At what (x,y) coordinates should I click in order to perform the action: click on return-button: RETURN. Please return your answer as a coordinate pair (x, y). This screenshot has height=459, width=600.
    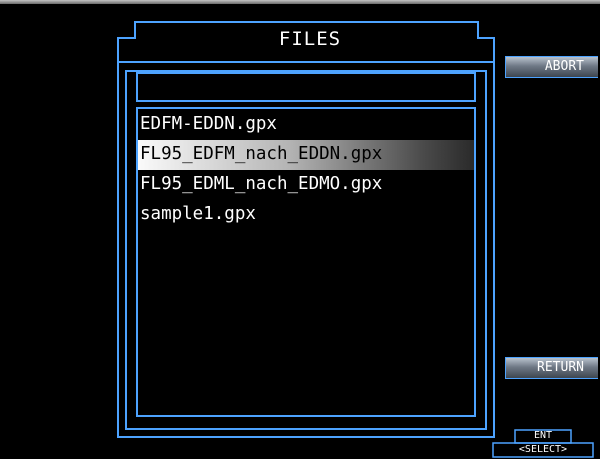
    Looking at the image, I should click on (551, 368).